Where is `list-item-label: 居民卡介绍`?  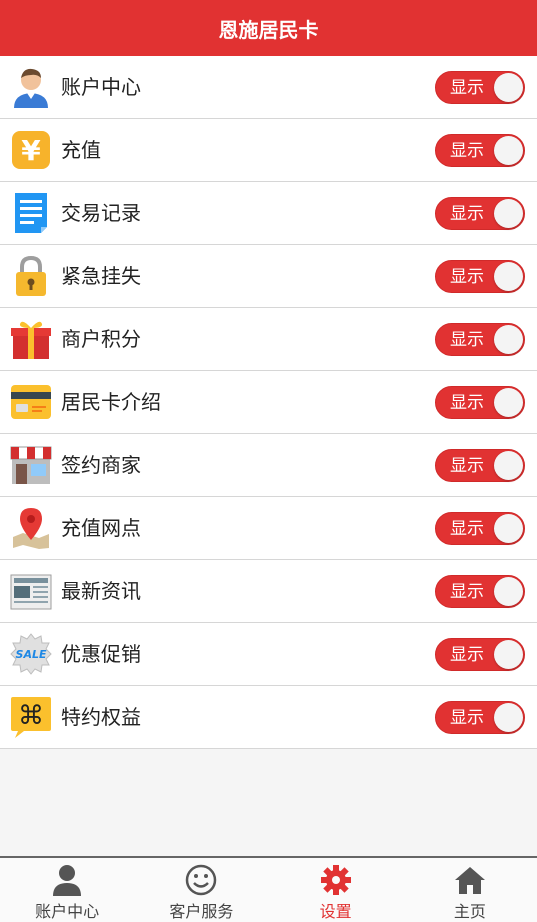 list-item-label: 居民卡介绍 is located at coordinates (111, 402).